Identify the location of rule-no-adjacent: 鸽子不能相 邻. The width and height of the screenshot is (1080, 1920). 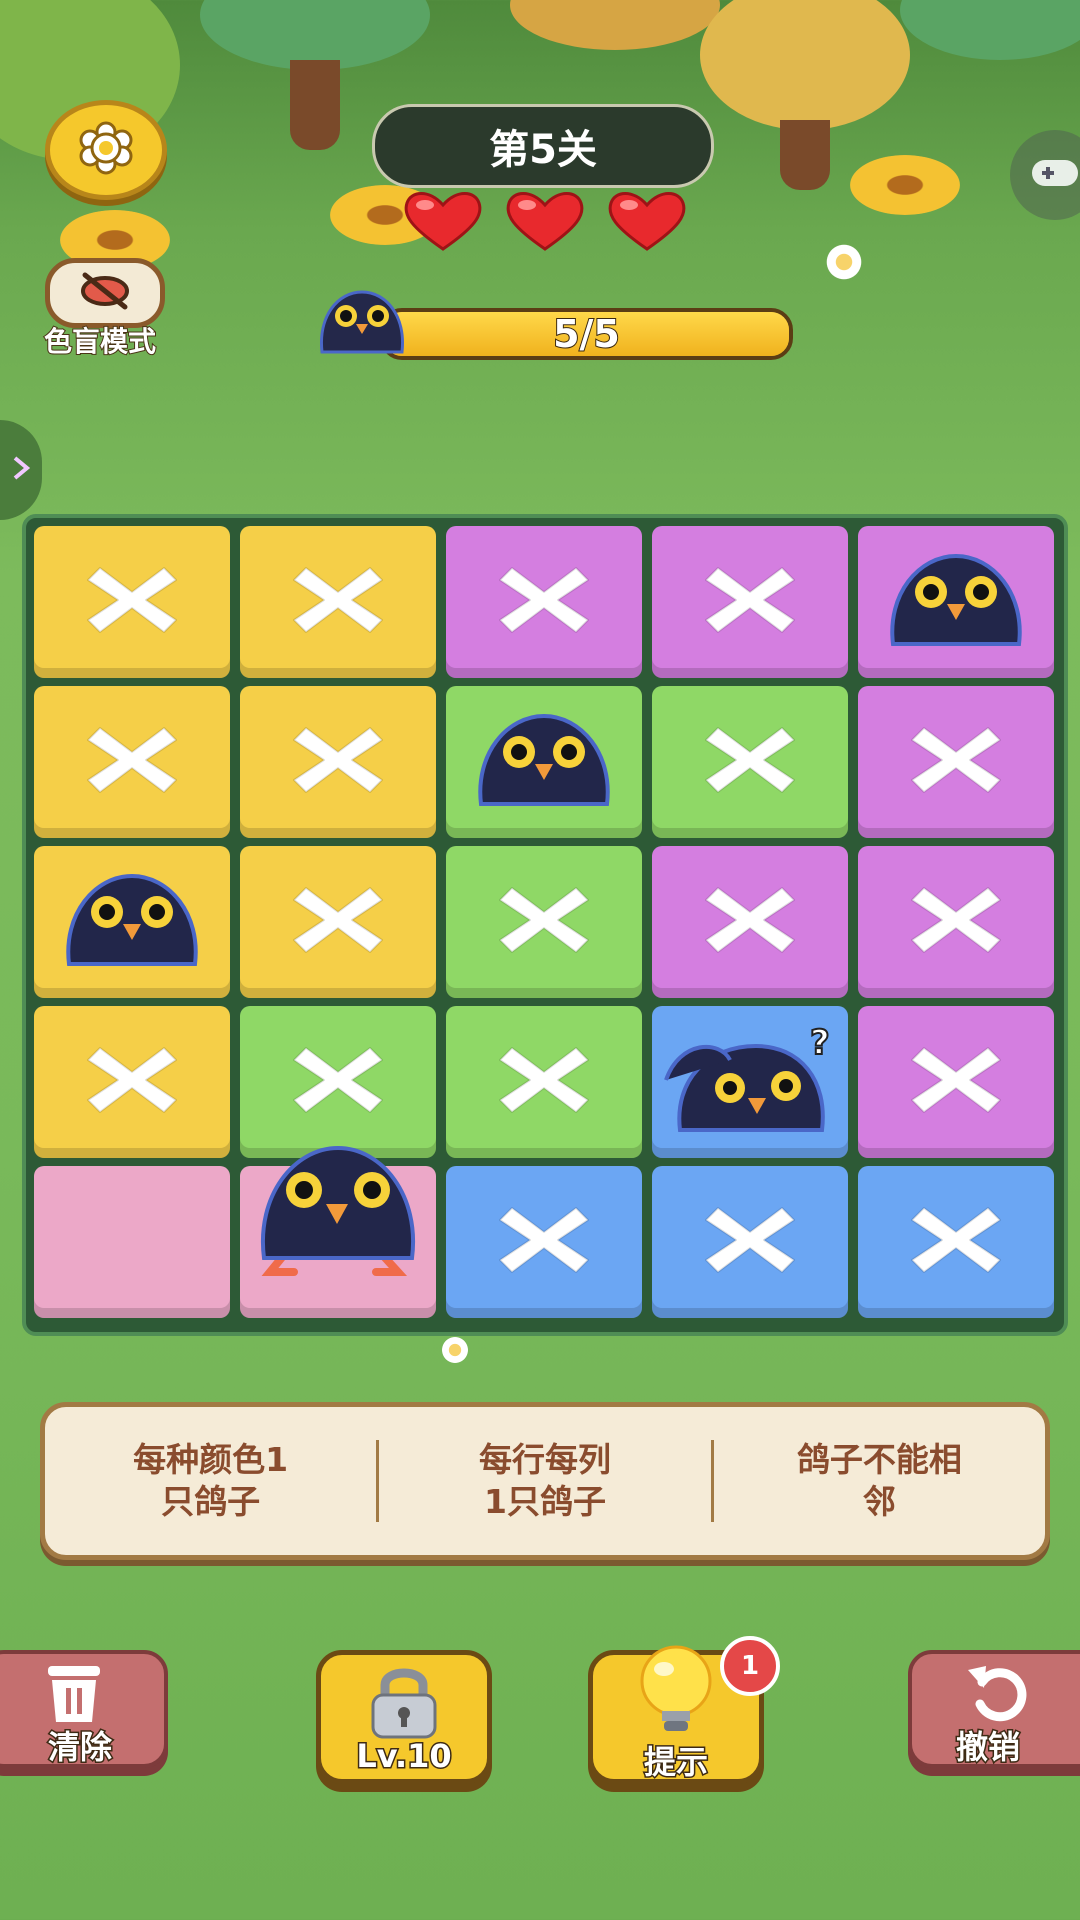
(879, 1481).